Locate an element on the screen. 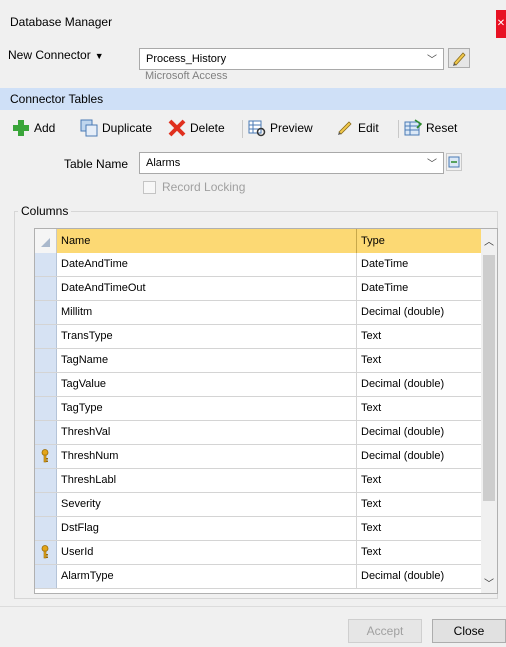 The image size is (506, 647). table-row: ThreshLabl Text is located at coordinates (258, 481).